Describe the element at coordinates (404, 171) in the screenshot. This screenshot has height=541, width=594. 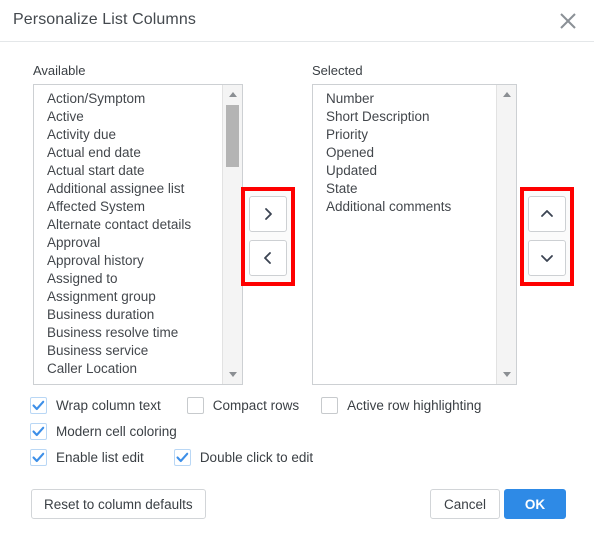
I see `list-item: Updated` at that location.